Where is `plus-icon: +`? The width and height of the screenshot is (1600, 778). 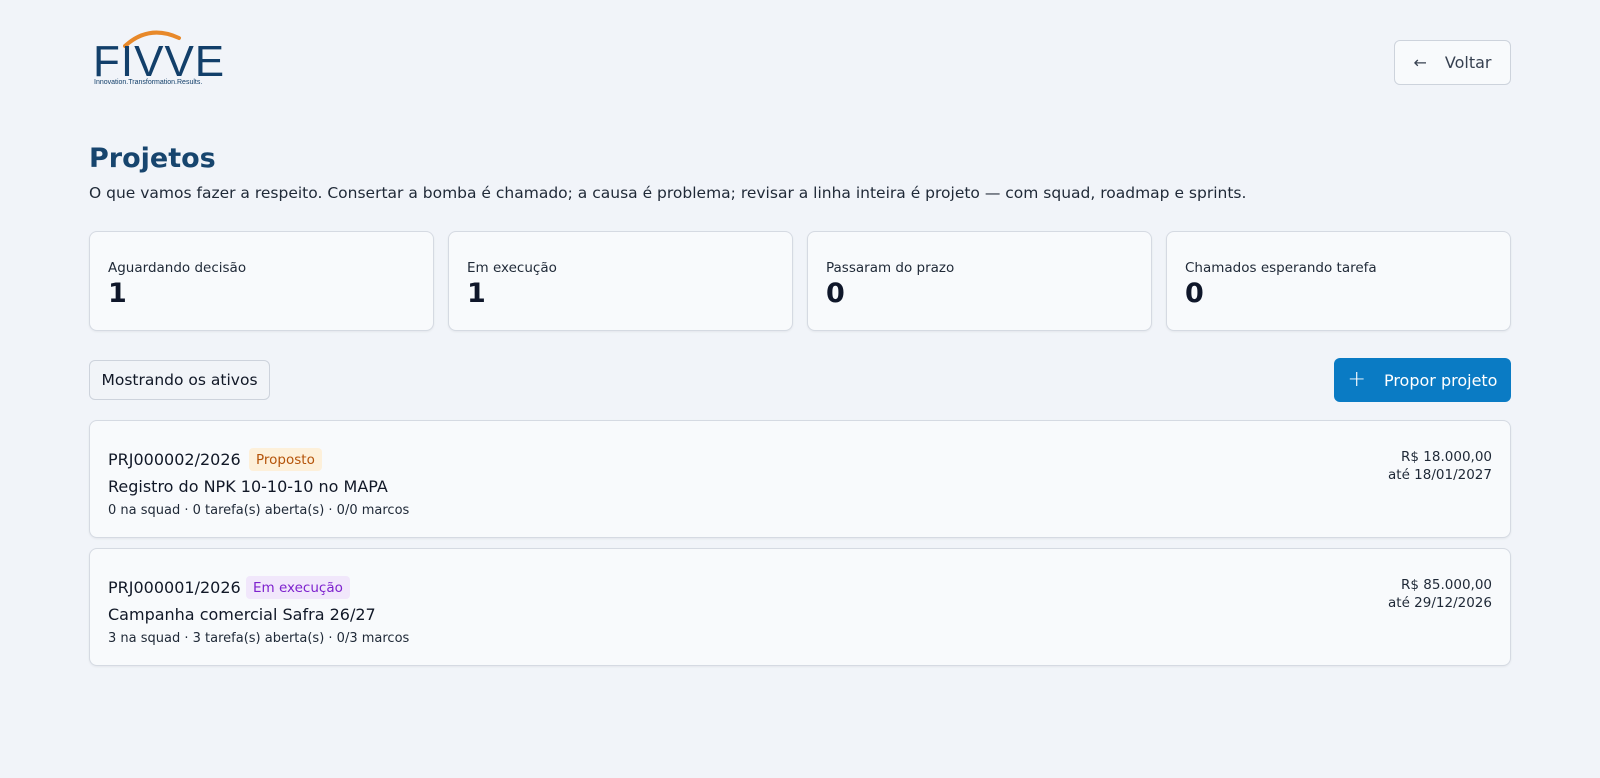
plus-icon: + is located at coordinates (1356, 379).